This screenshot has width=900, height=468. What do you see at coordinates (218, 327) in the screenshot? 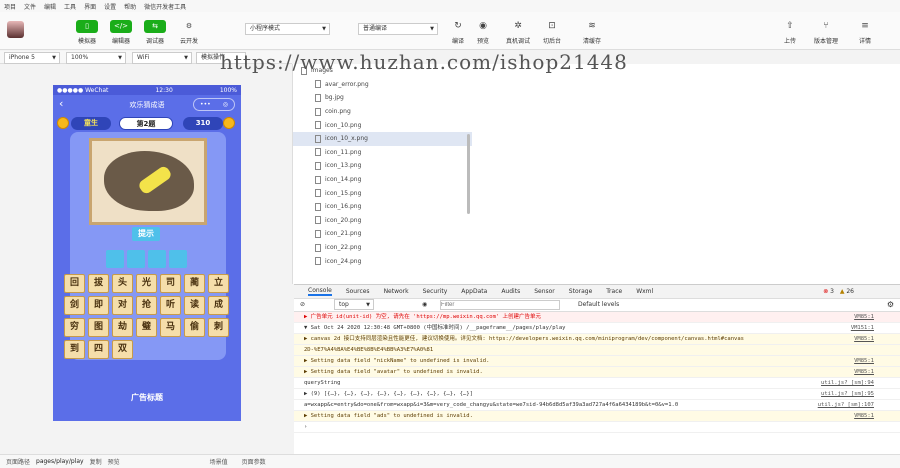
I see `character-tile: 刺` at bounding box center [218, 327].